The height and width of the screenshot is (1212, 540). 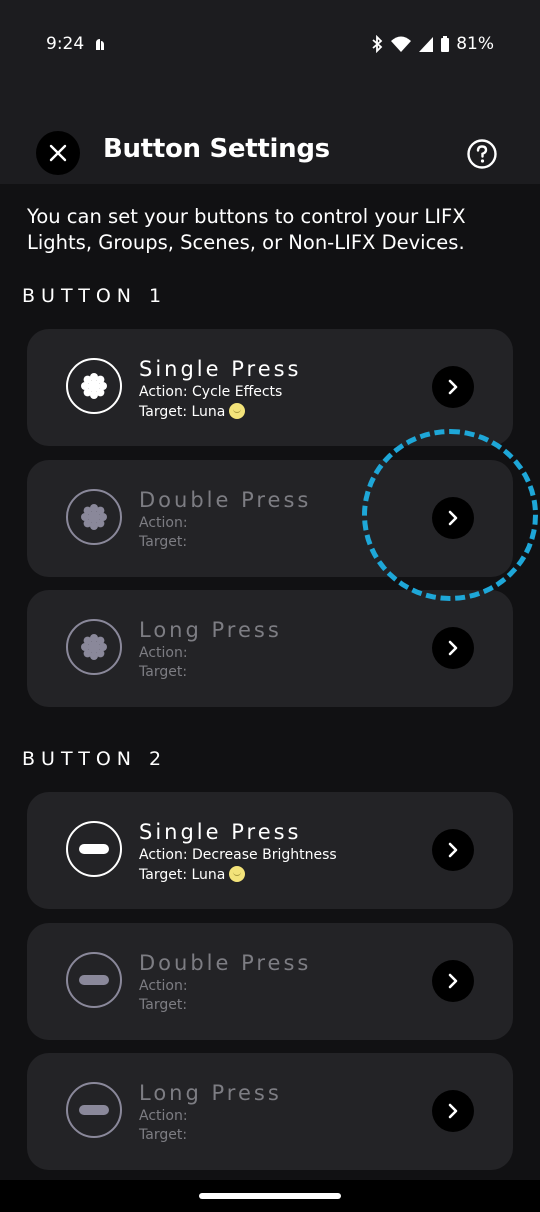 I want to click on close-button, so click(x=58, y=153).